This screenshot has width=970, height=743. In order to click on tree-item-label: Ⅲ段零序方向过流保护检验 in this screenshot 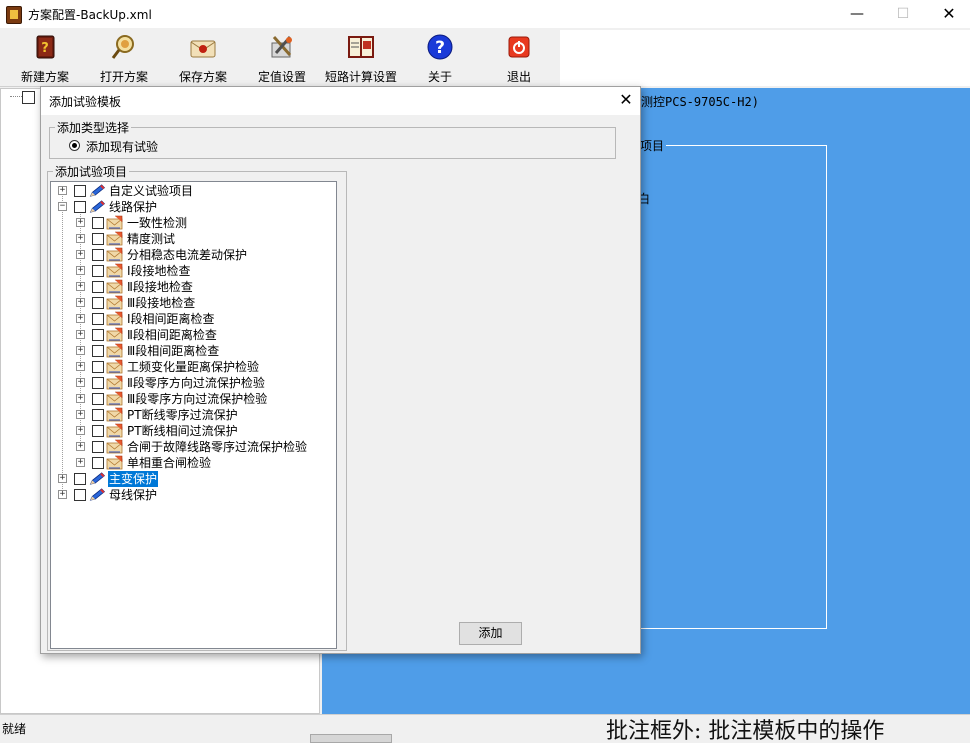, I will do `click(197, 399)`.